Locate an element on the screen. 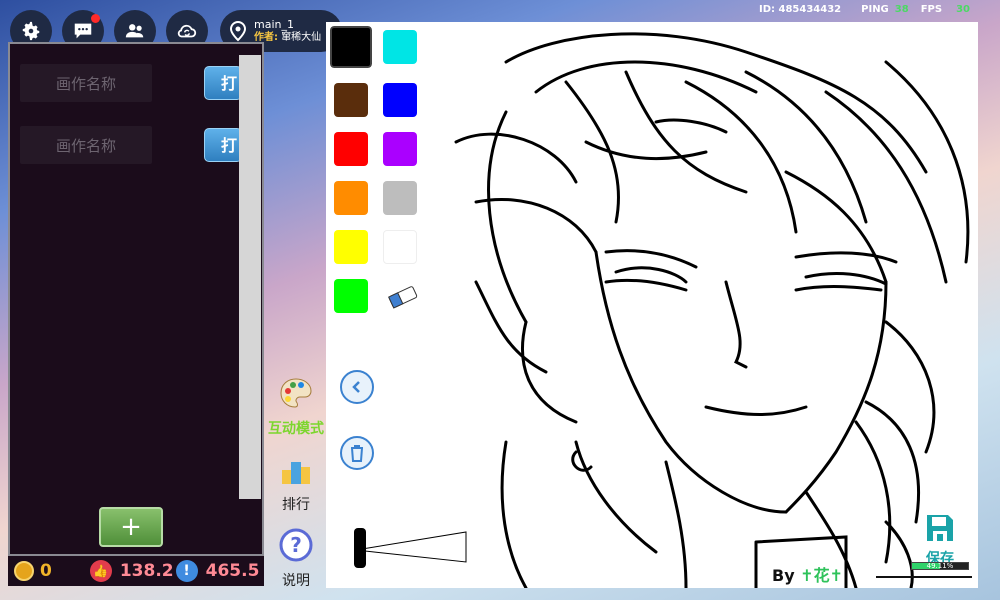 The width and height of the screenshot is (1000, 600). chevron-left-icon is located at coordinates (356, 387).